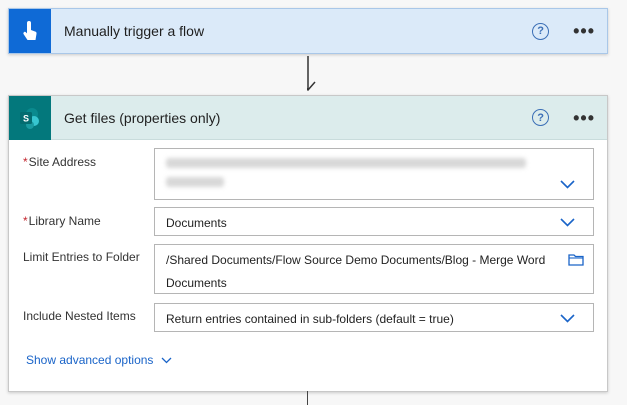 The image size is (627, 405). What do you see at coordinates (30, 31) in the screenshot?
I see `touch-hand-icon` at bounding box center [30, 31].